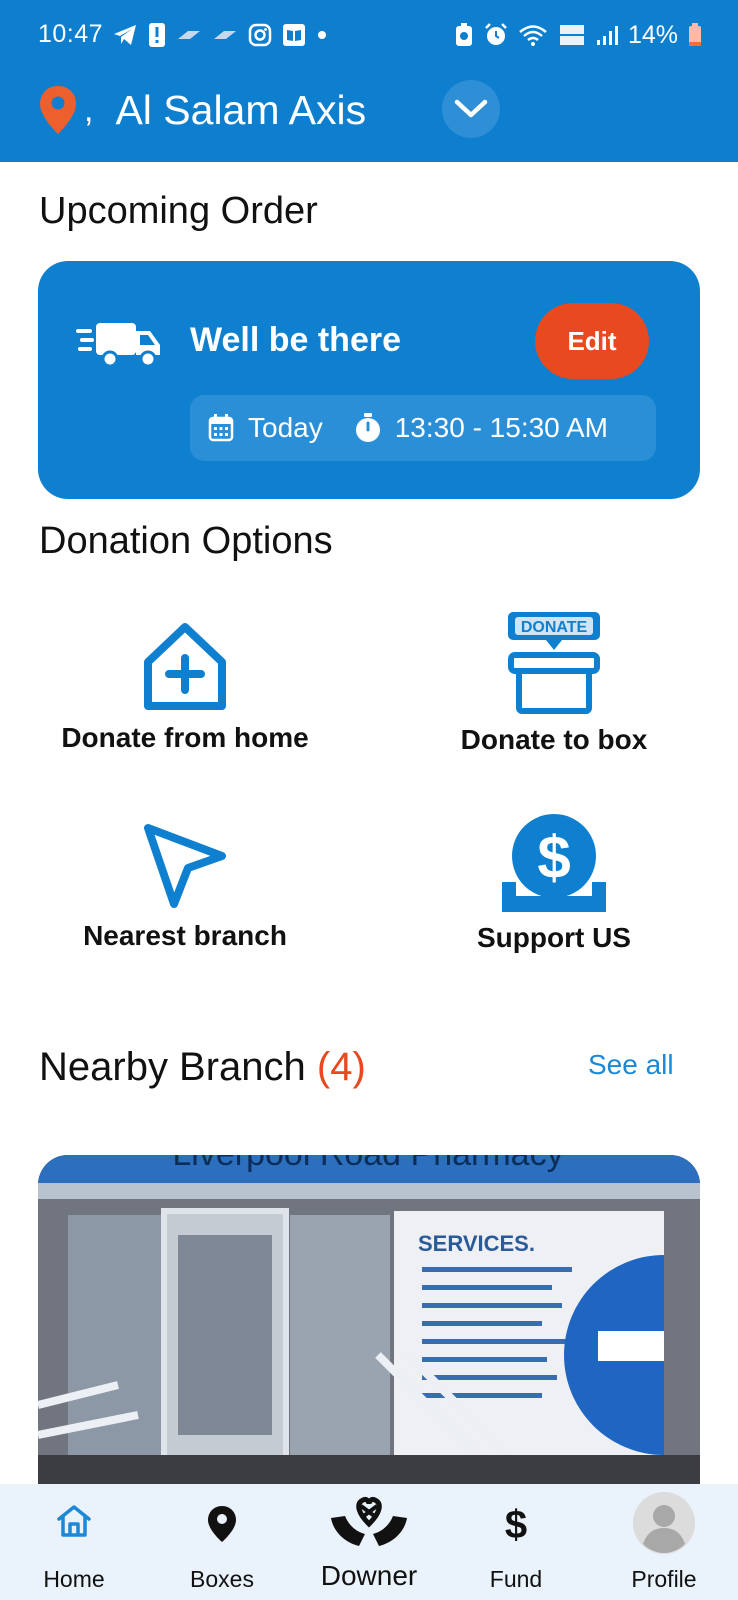  I want to click on donate-box-icon: DONATE, so click(554, 663).